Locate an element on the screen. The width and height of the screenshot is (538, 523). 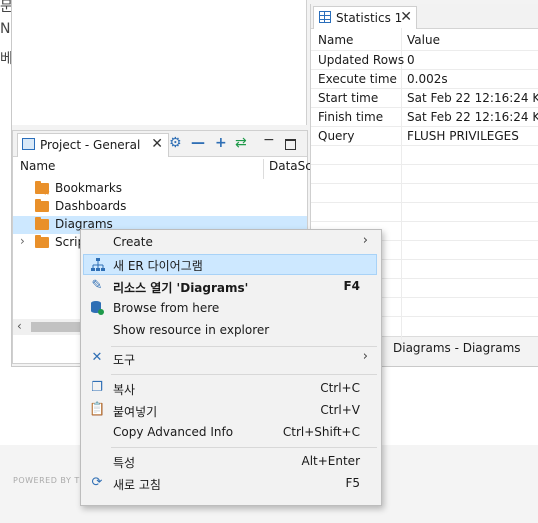
table-row: Query FLUSH PRIVILEGES is located at coordinates (424, 136).